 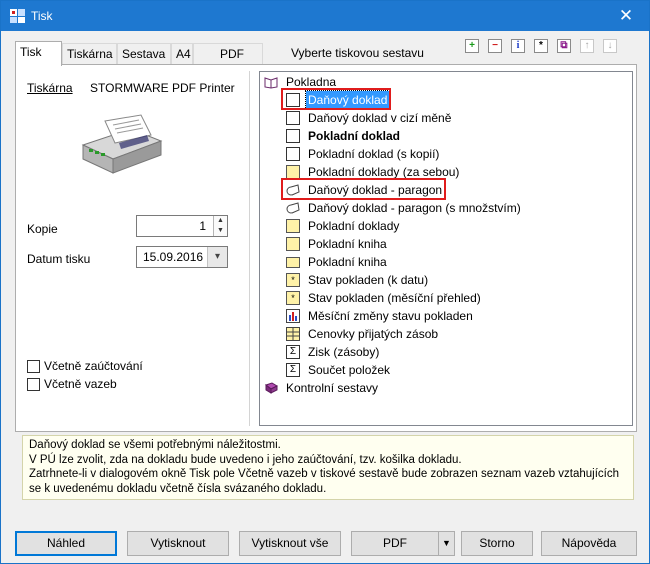 What do you see at coordinates (518, 46) in the screenshot?
I see `info-icon: i` at bounding box center [518, 46].